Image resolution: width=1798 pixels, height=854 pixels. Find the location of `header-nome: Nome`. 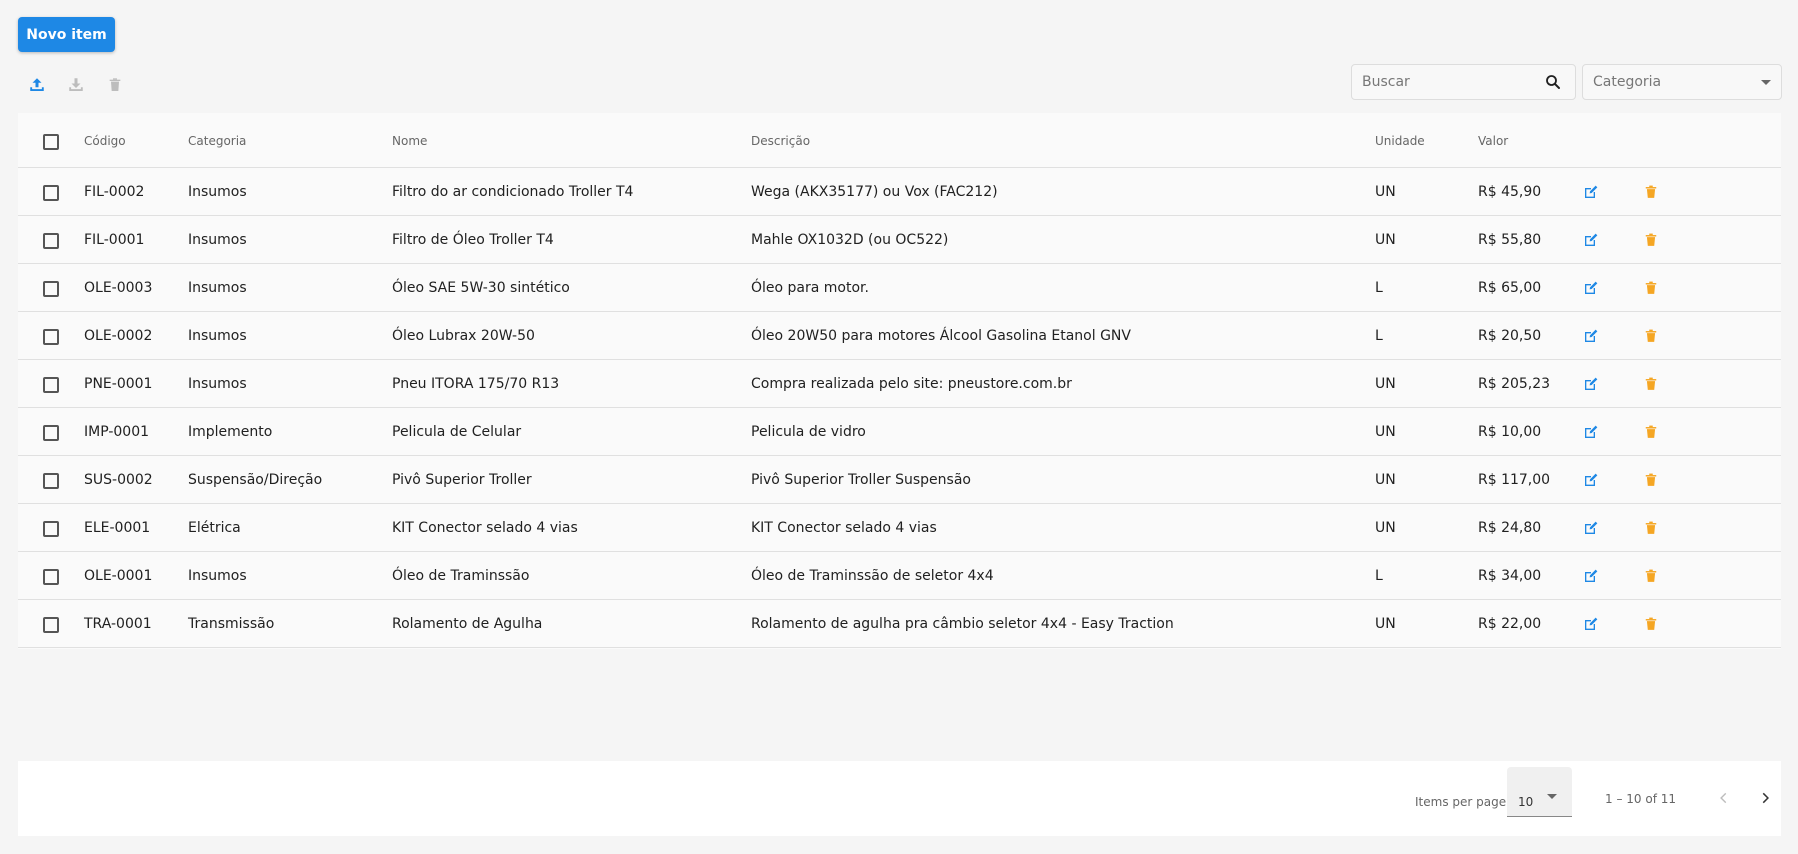

header-nome: Nome is located at coordinates (409, 141).